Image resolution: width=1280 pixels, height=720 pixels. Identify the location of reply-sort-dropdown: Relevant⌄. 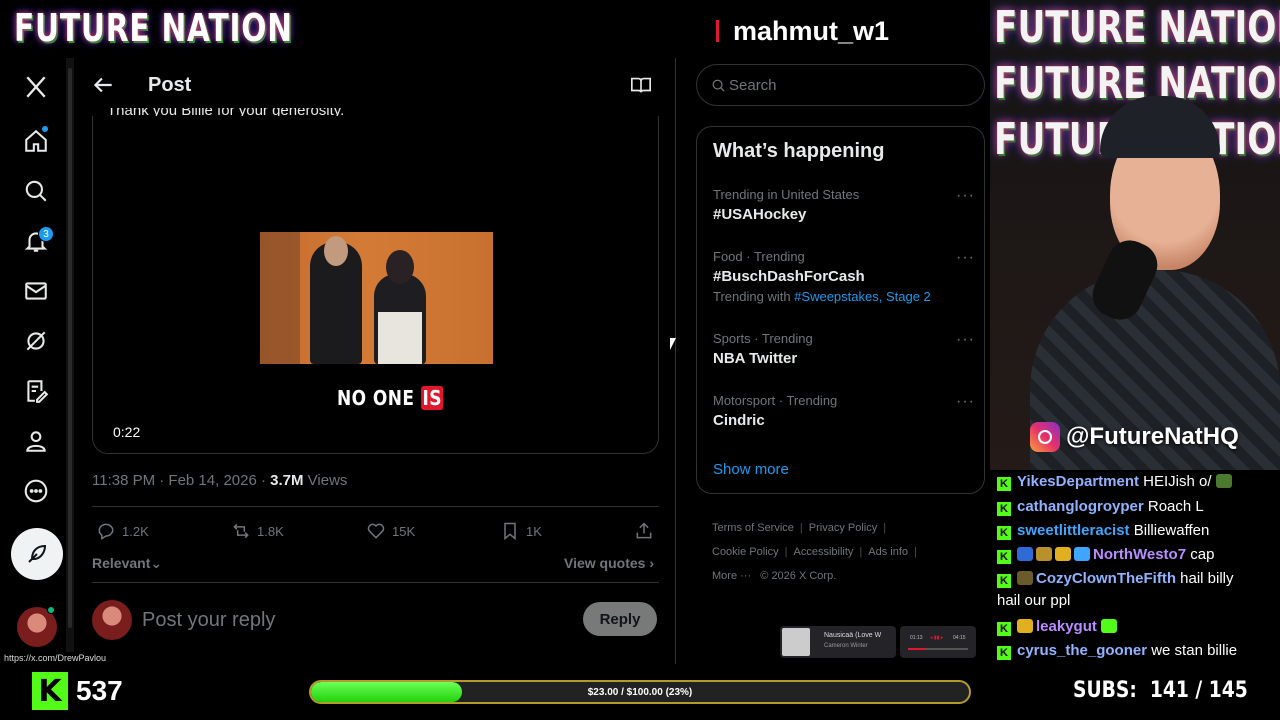
(127, 563).